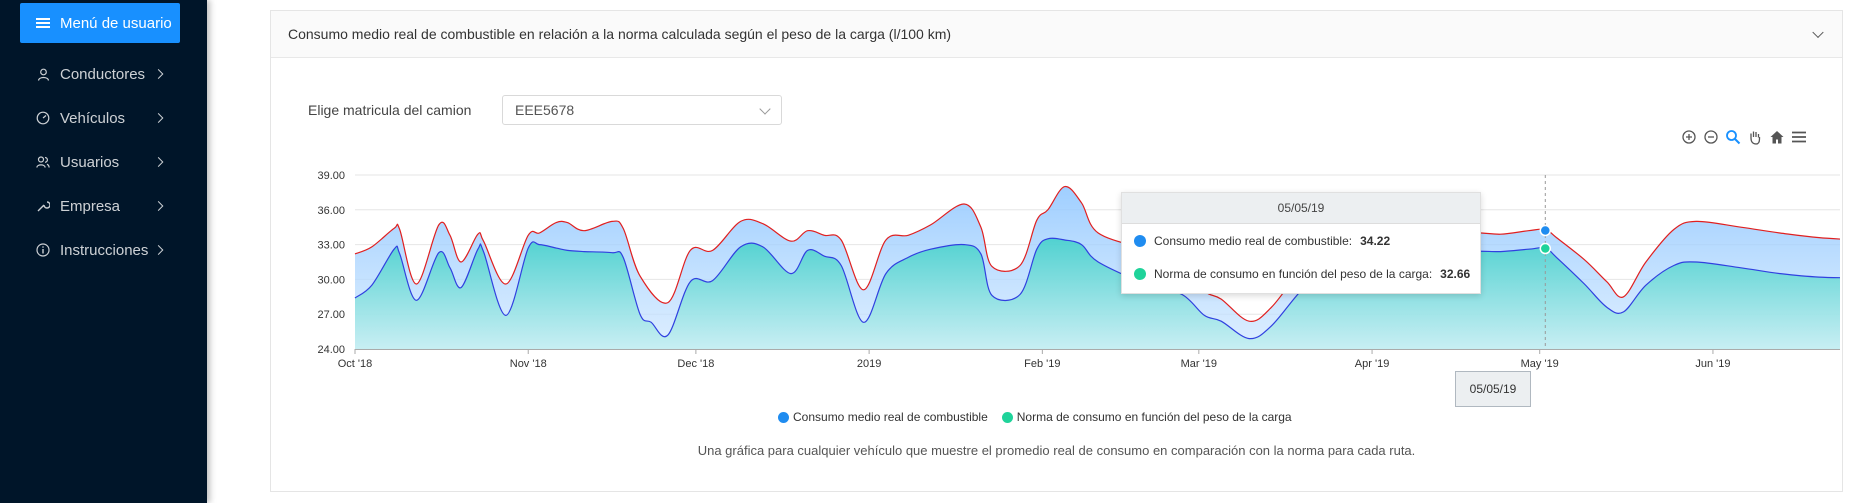 This screenshot has height=503, width=1851. What do you see at coordinates (43, 23) in the screenshot?
I see `hamburger-icon` at bounding box center [43, 23].